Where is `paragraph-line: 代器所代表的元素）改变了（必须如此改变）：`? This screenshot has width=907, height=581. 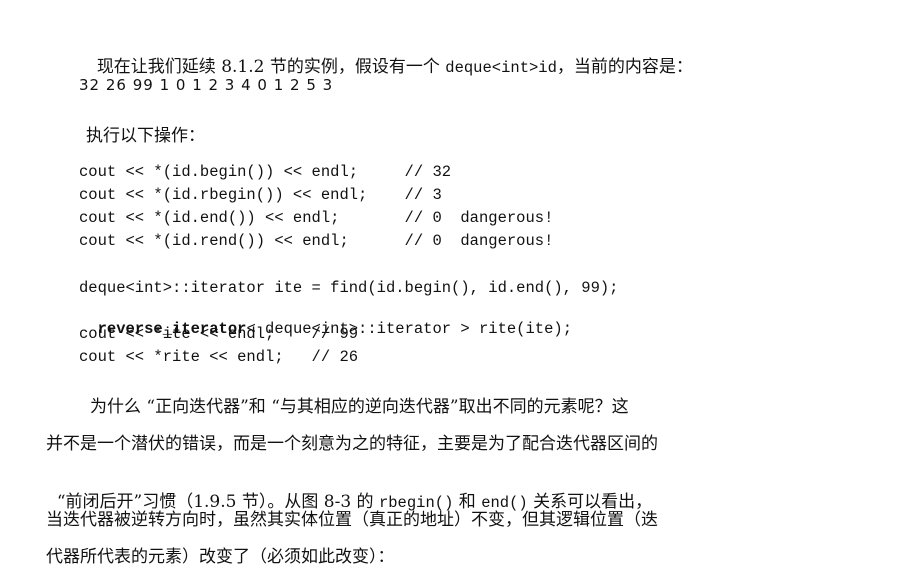
paragraph-line: 代器所代表的元素）改变了（必须如此改变）： is located at coordinates (220, 557).